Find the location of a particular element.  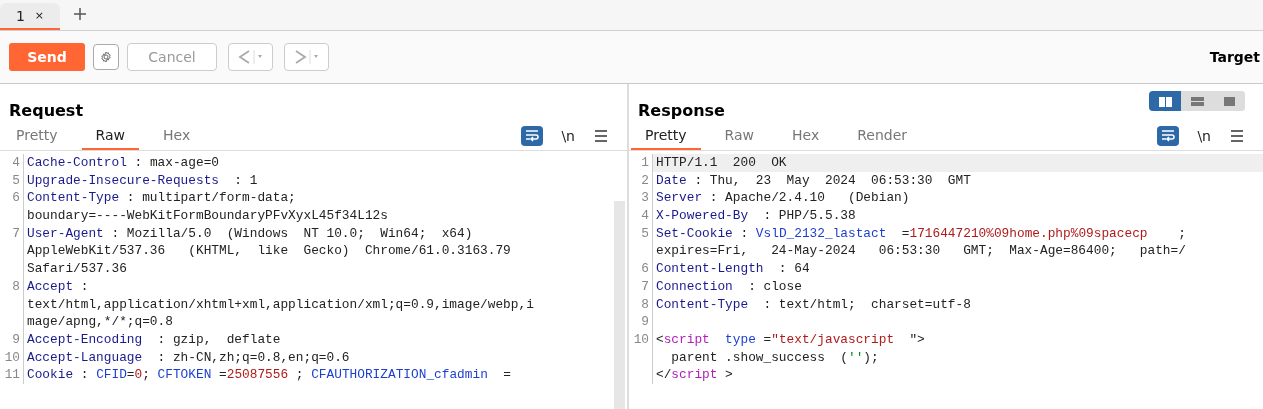

line-number: 2 is located at coordinates (641, 180).